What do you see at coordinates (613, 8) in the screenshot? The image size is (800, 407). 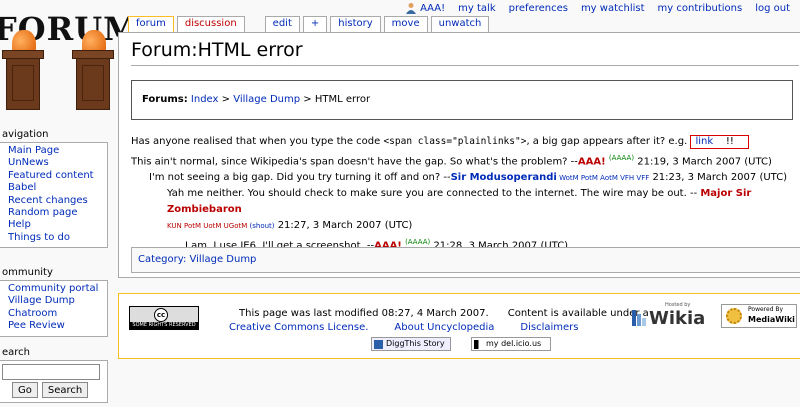 I see `my-watchlist-link: my watchlist` at bounding box center [613, 8].